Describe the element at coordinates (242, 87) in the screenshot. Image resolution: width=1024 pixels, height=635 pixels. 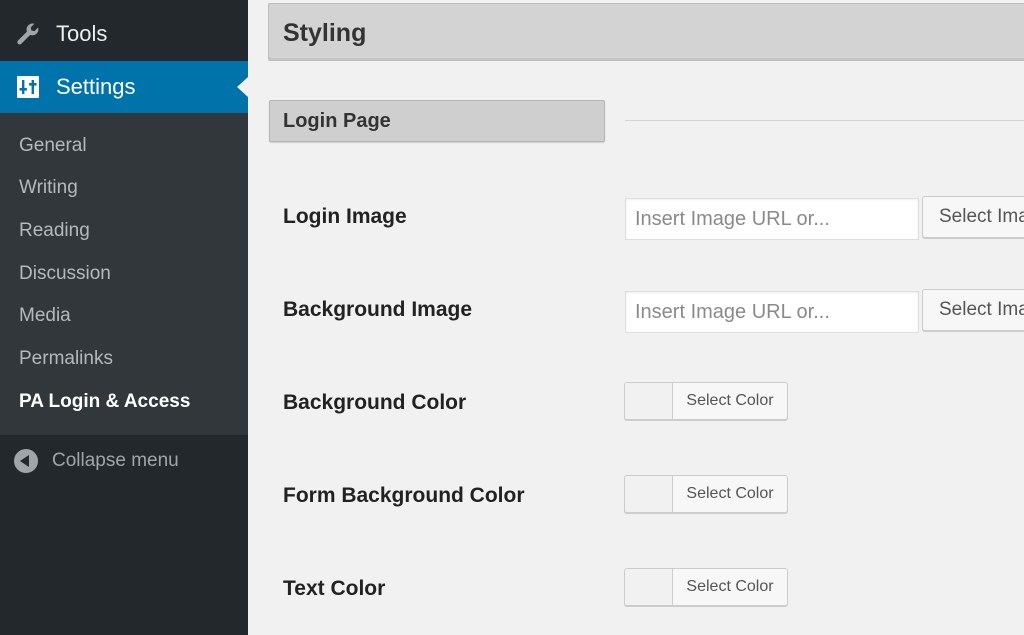
I see `current-menu-arrow` at that location.